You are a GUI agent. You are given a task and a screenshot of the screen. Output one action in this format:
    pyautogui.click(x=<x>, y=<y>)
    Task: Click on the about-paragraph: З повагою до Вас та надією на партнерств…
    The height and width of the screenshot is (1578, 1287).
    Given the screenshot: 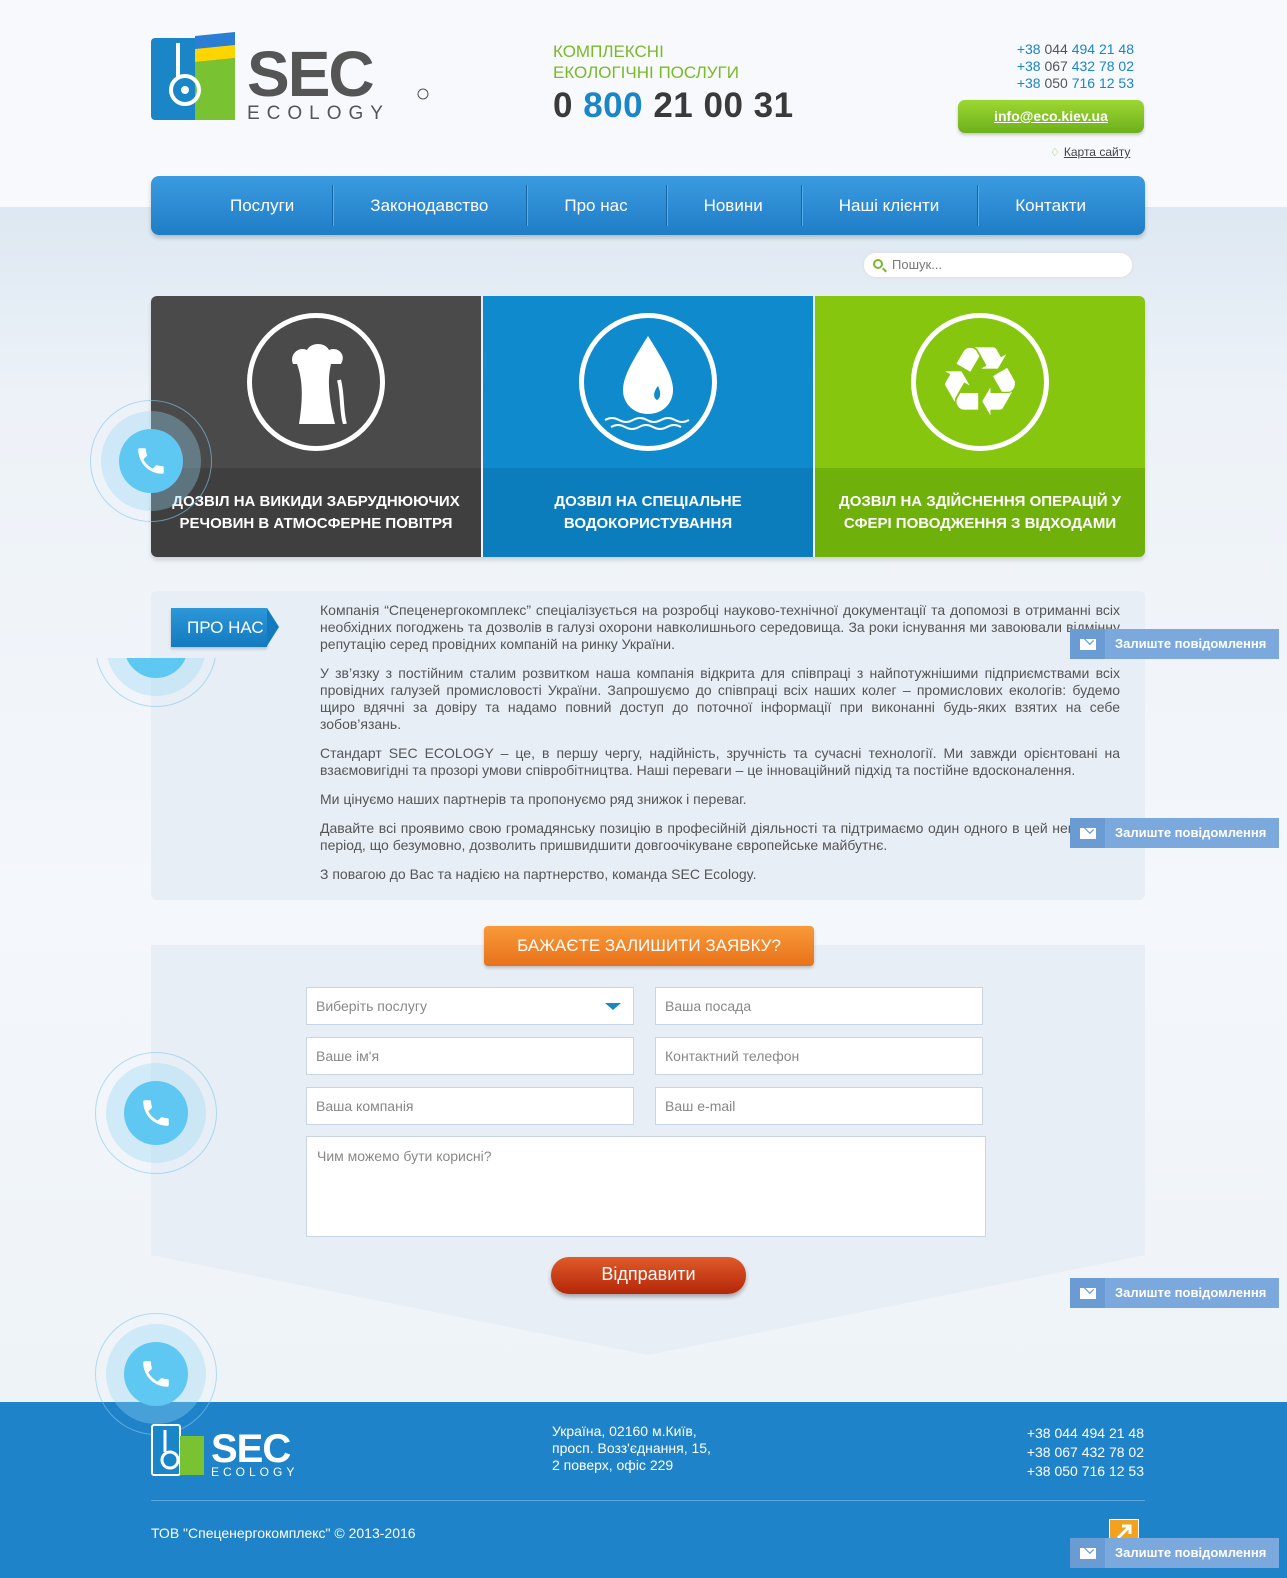 What is the action you would take?
    pyautogui.click(x=538, y=874)
    